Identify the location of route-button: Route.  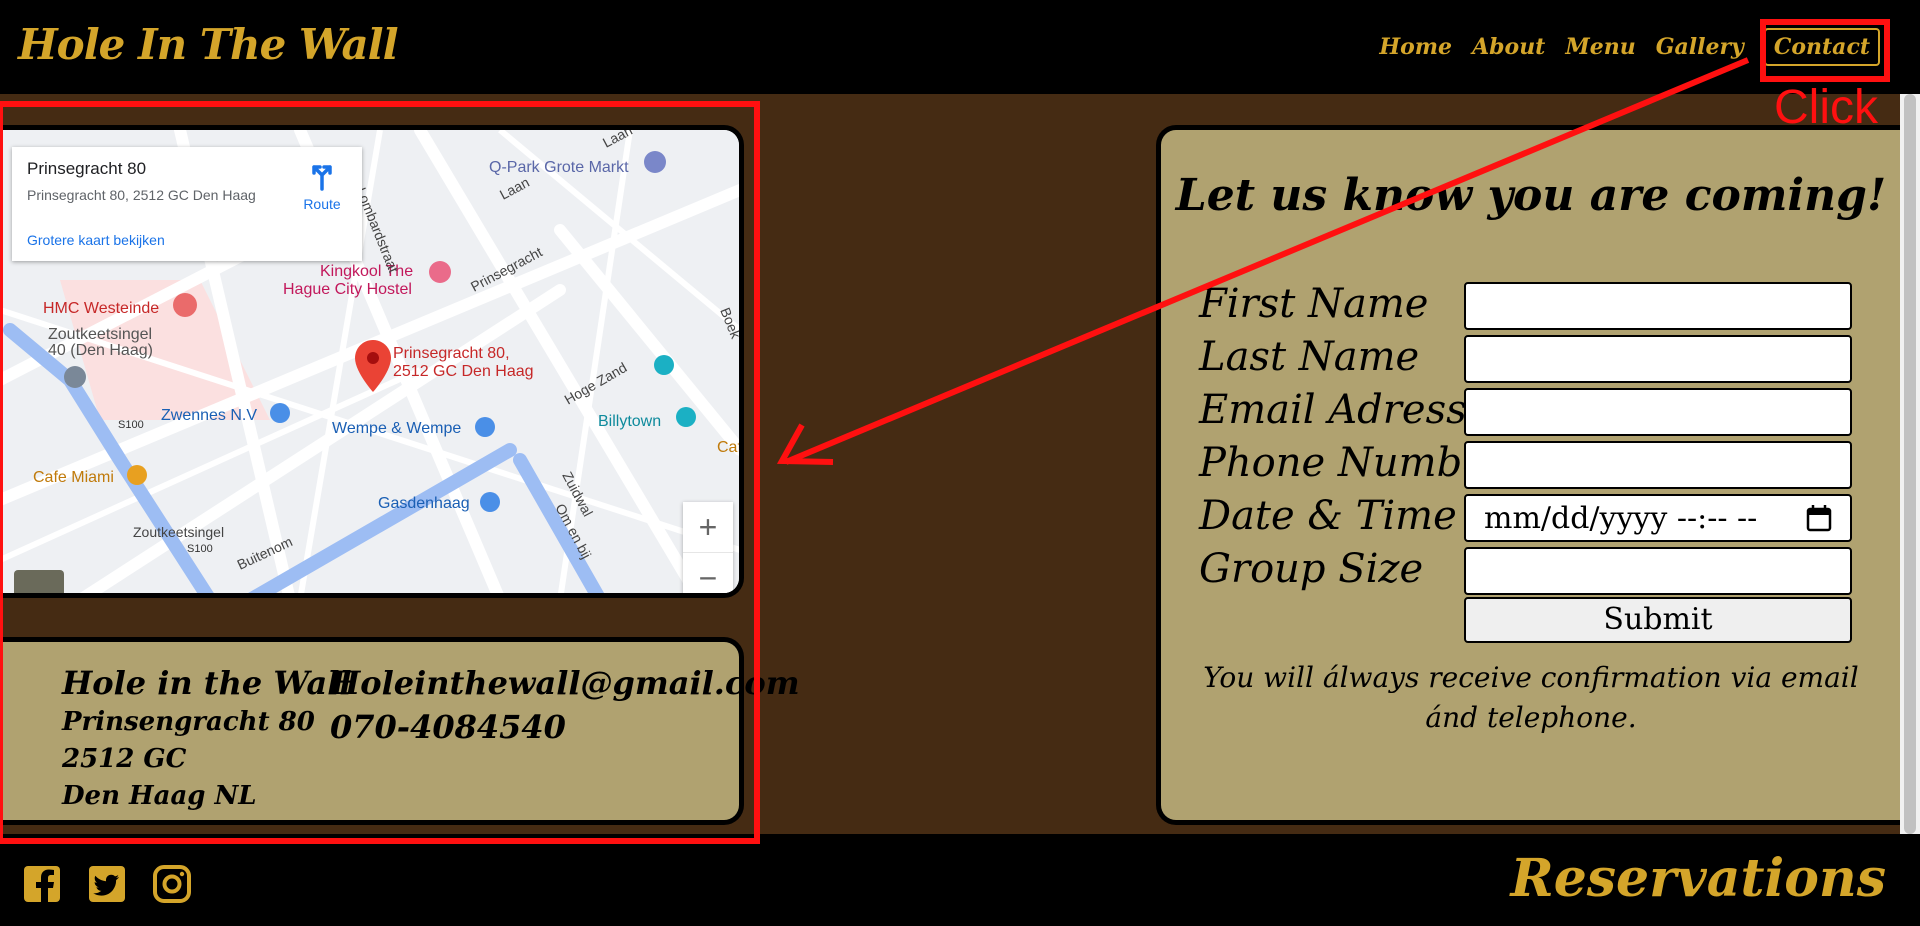
(322, 185).